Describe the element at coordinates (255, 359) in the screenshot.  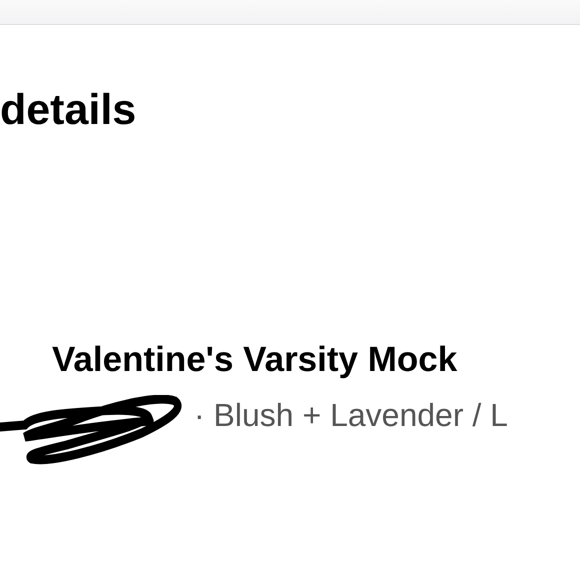
I see `product-title: Valentine's Varsity Mock` at that location.